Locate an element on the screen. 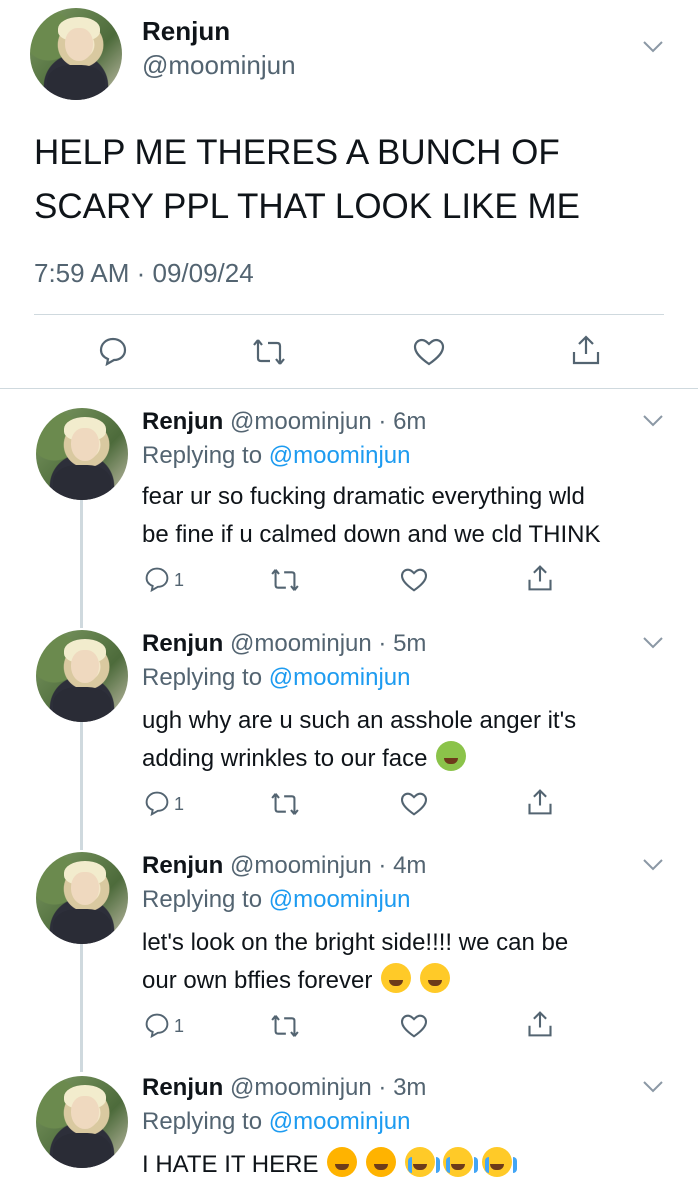 This screenshot has height=1200, width=698. reply-text-line: our own bffies forever is located at coordinates (257, 980).